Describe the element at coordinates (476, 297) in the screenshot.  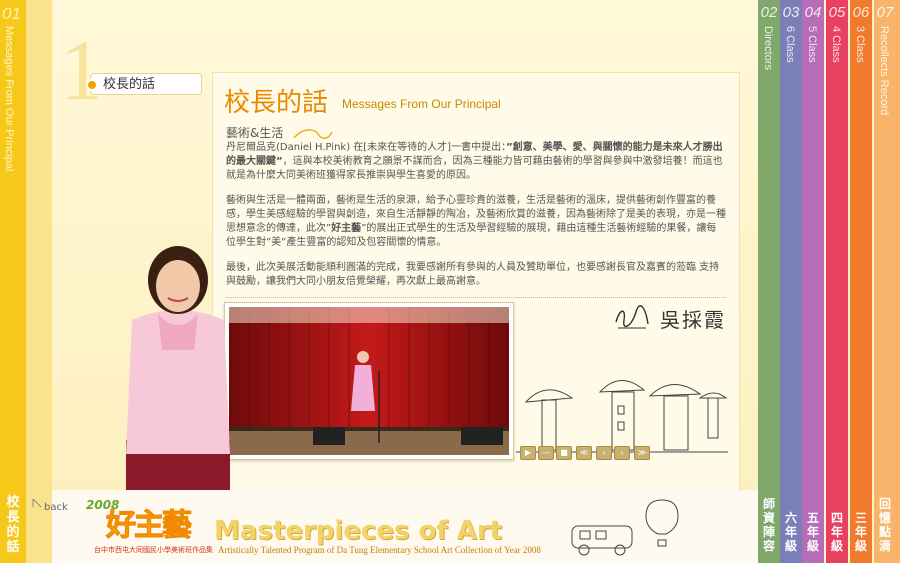
I see `divider` at that location.